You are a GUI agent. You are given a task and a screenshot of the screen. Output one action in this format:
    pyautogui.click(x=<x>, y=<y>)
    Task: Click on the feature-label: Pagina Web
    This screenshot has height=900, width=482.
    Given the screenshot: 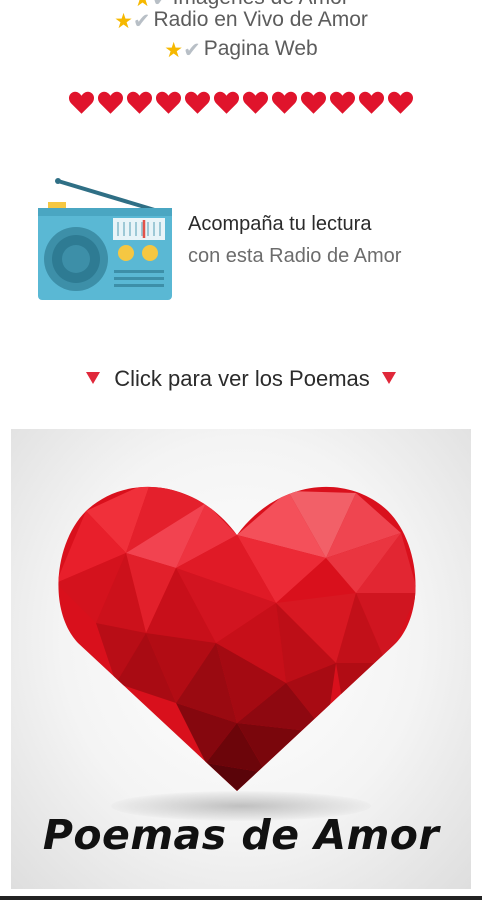 What is the action you would take?
    pyautogui.click(x=260, y=48)
    